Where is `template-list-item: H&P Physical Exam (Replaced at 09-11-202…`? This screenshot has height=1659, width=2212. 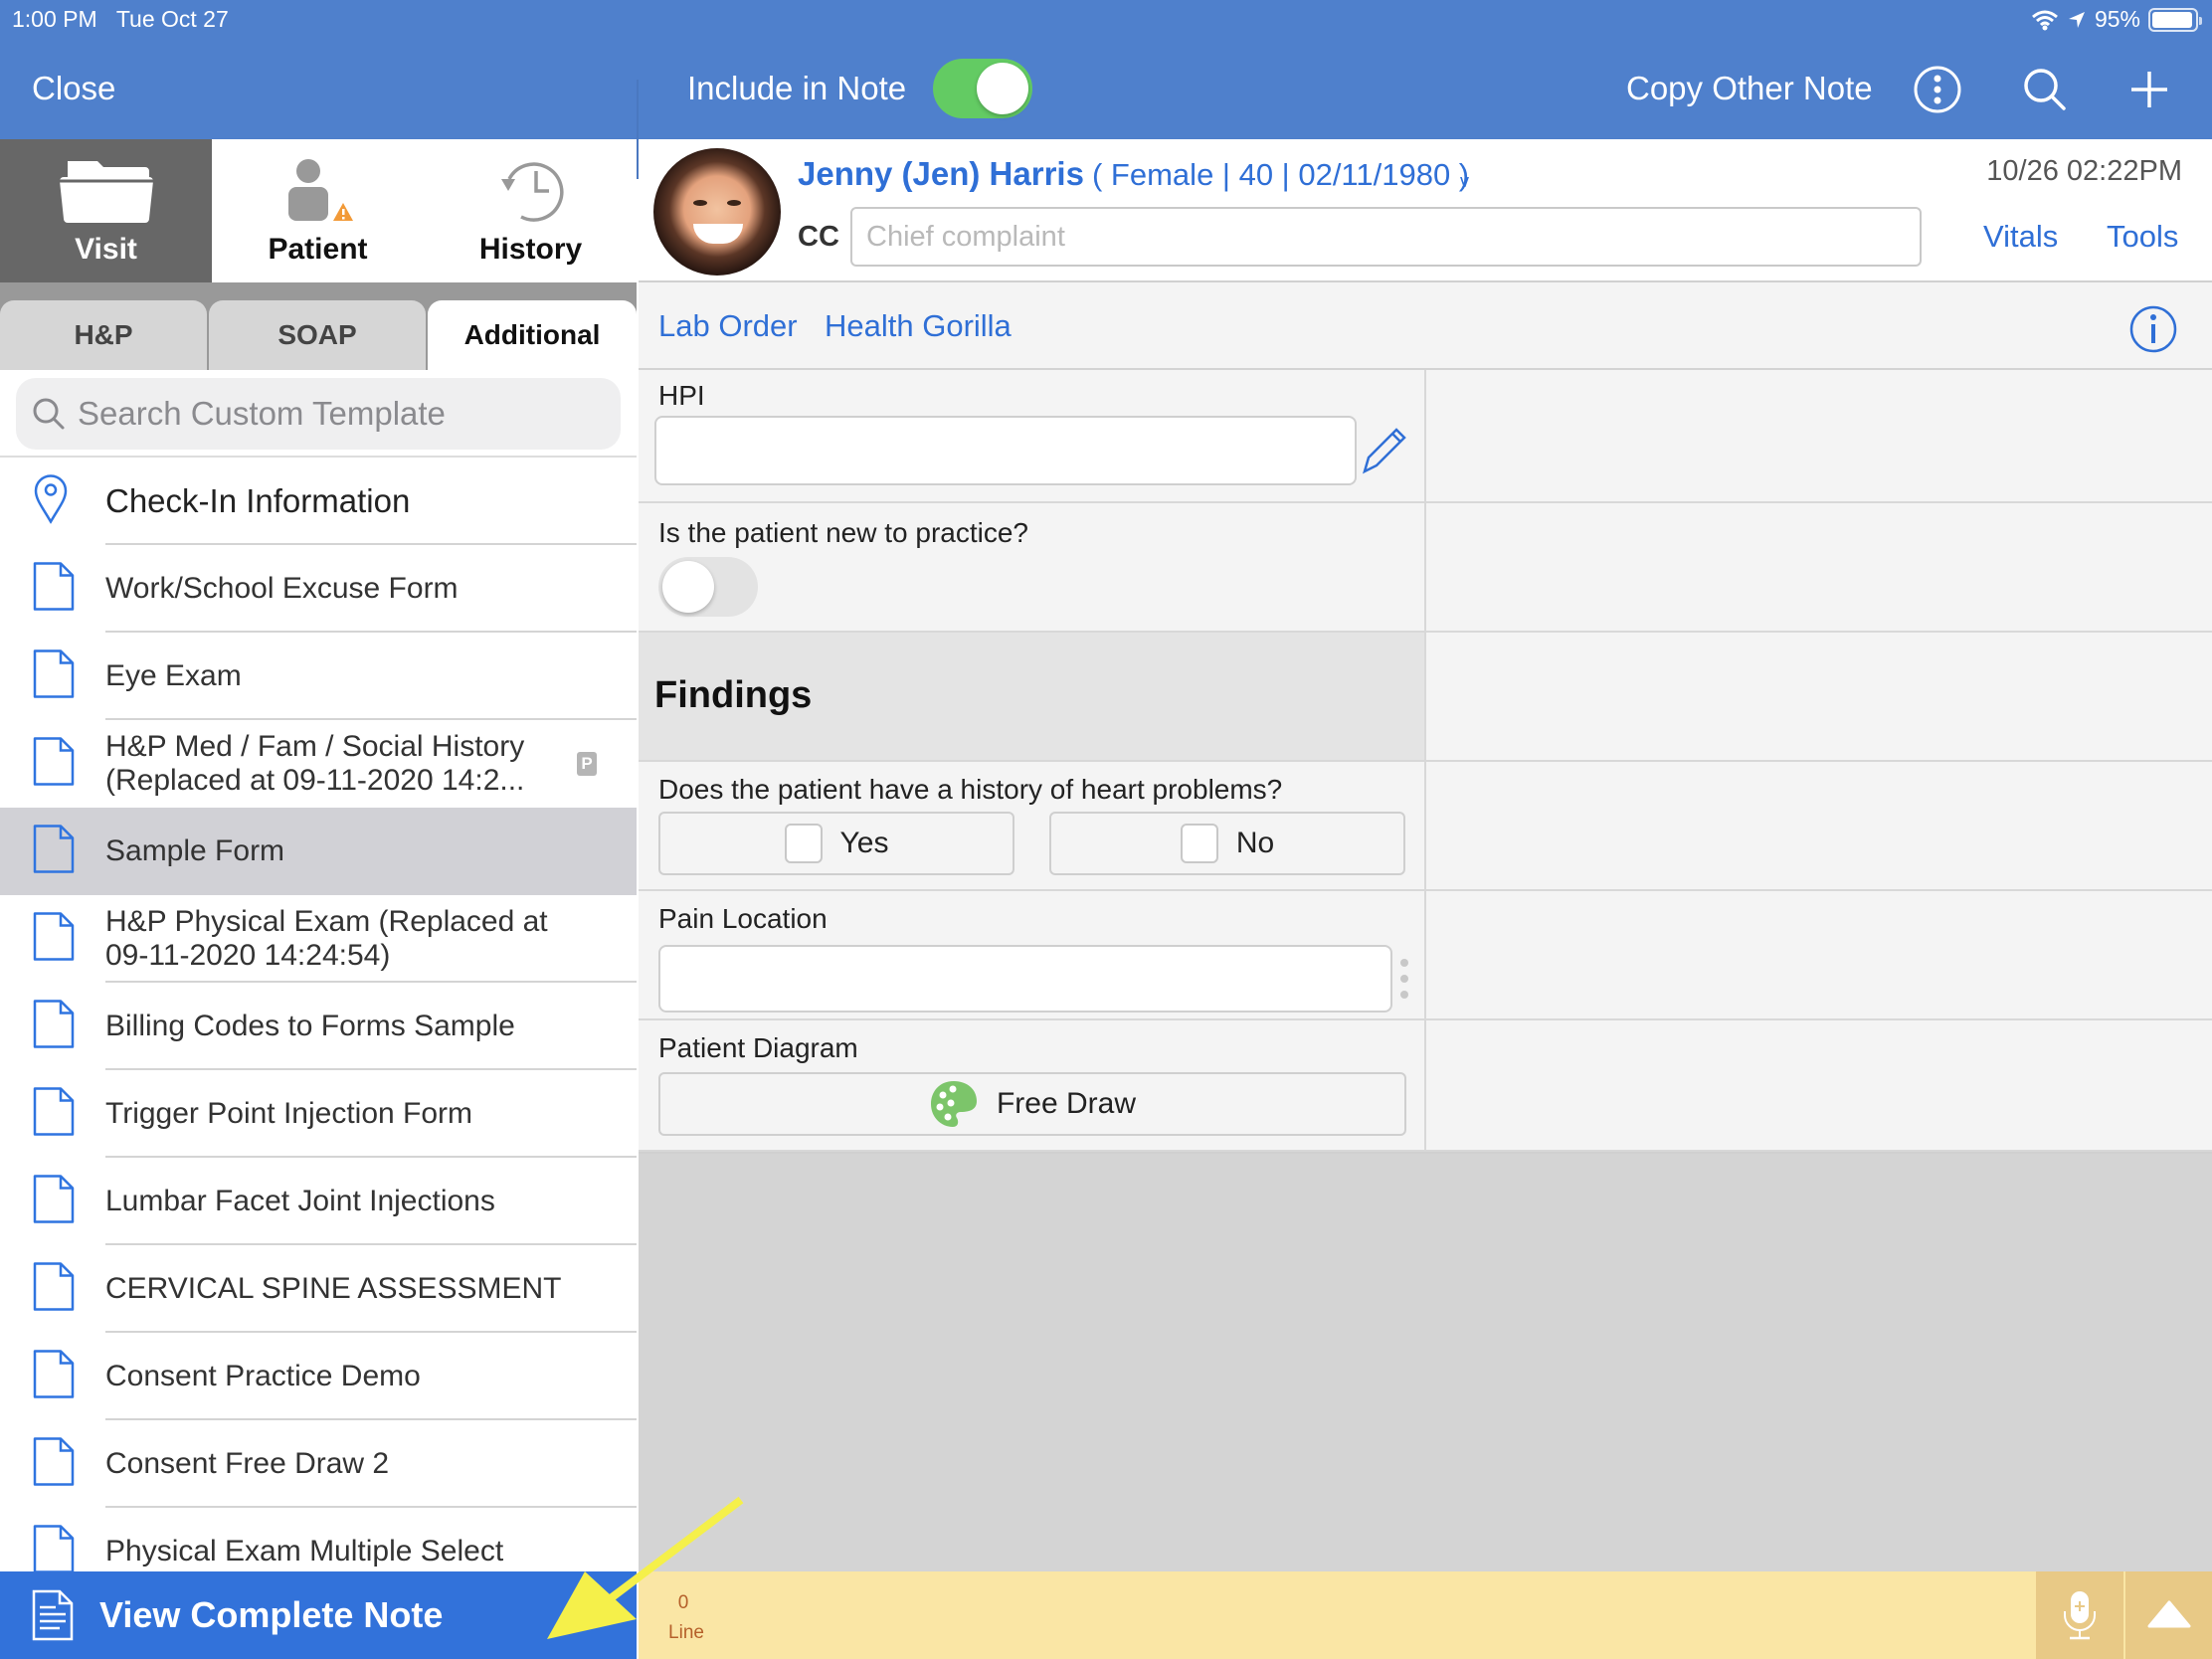 template-list-item: H&P Physical Exam (Replaced at 09-11-202… is located at coordinates (318, 939).